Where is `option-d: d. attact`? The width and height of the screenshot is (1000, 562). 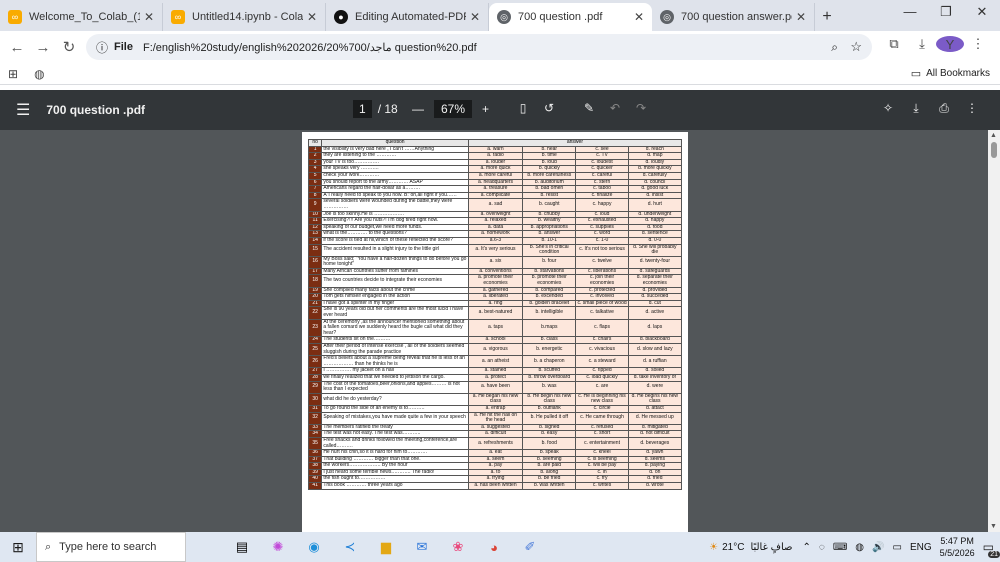
option-d: d. attact is located at coordinates (655, 408).